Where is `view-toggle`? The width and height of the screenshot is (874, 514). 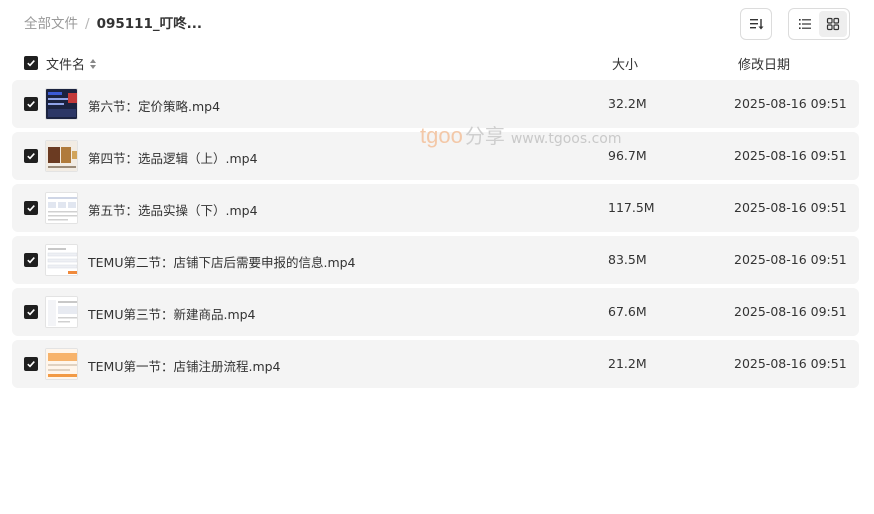
view-toggle is located at coordinates (819, 24).